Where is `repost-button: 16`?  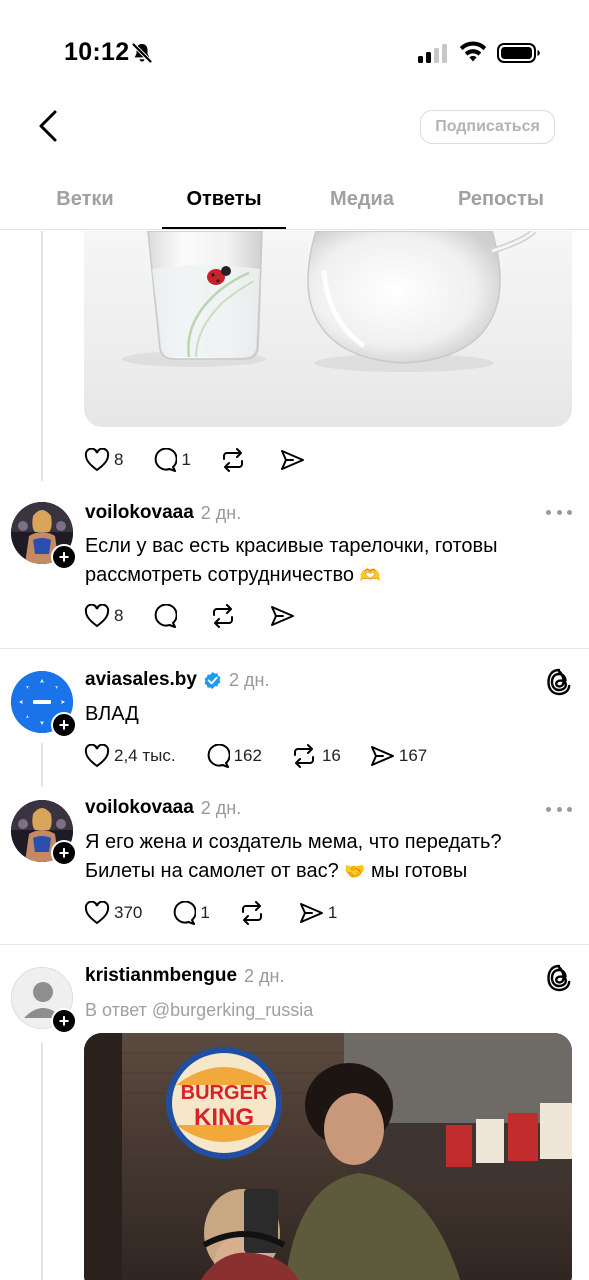
repost-button: 16 is located at coordinates (315, 756).